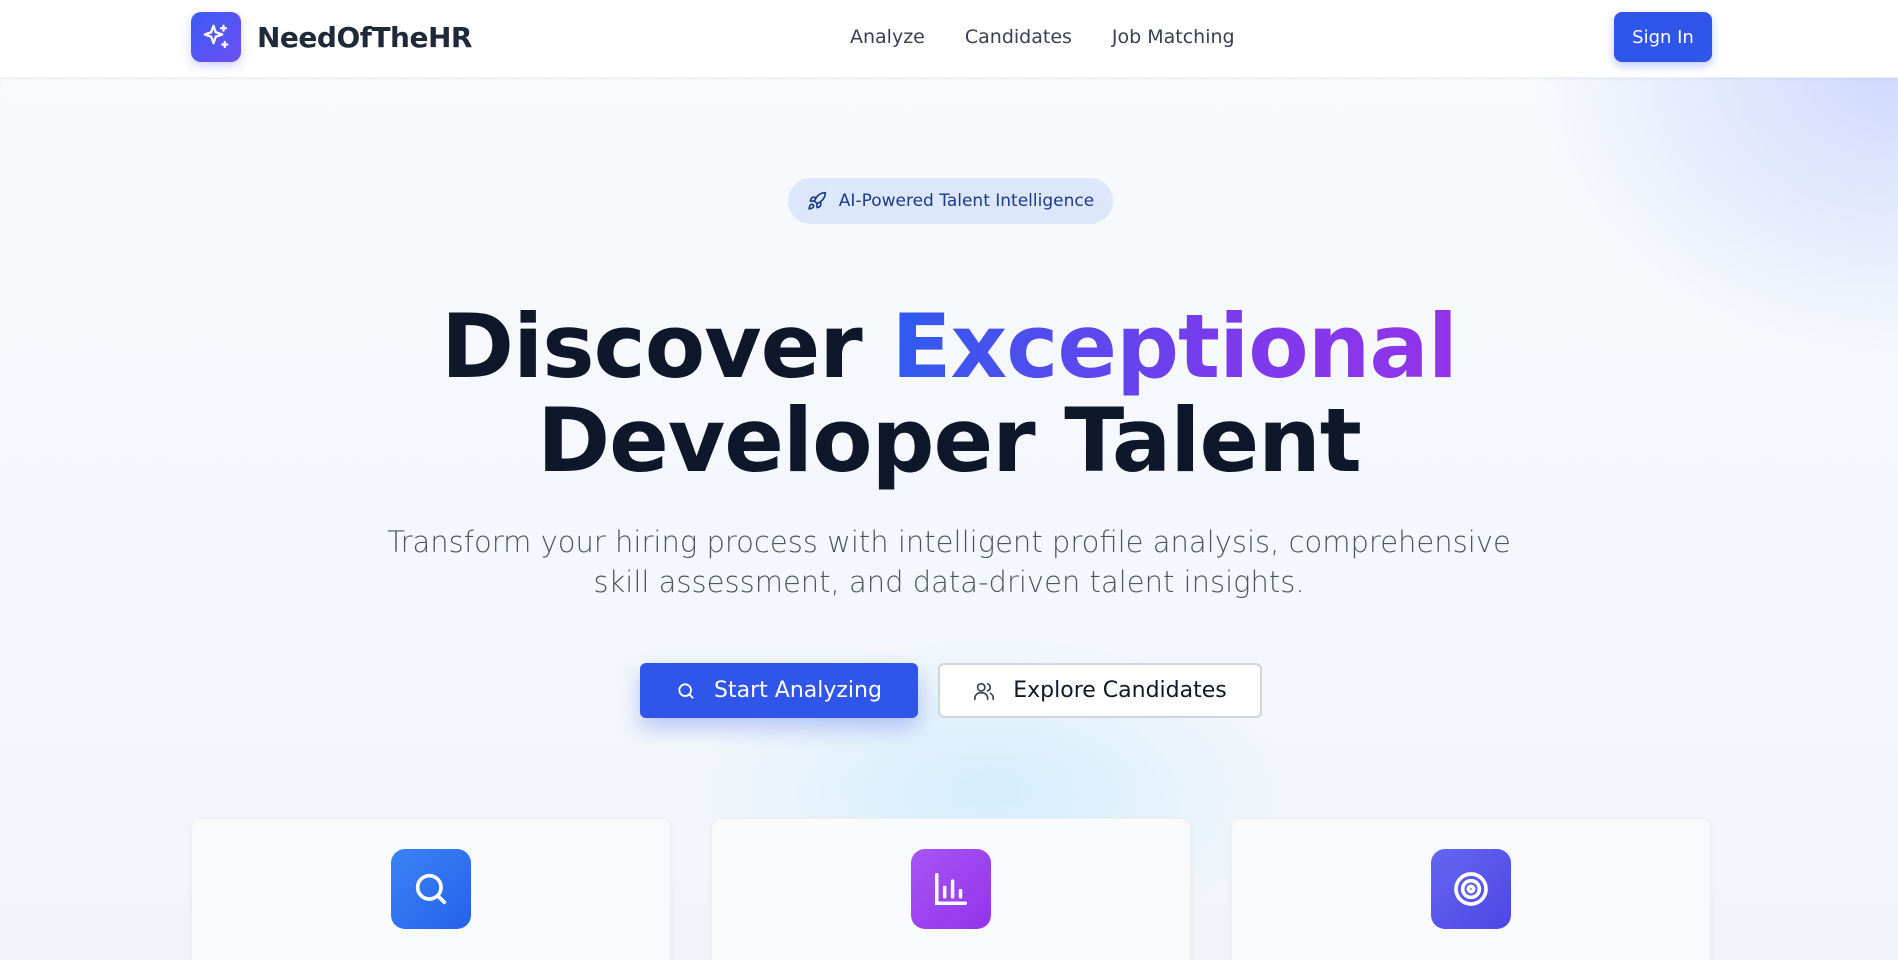  What do you see at coordinates (1173, 37) in the screenshot?
I see `nav-link-job-matching: Job Matching` at bounding box center [1173, 37].